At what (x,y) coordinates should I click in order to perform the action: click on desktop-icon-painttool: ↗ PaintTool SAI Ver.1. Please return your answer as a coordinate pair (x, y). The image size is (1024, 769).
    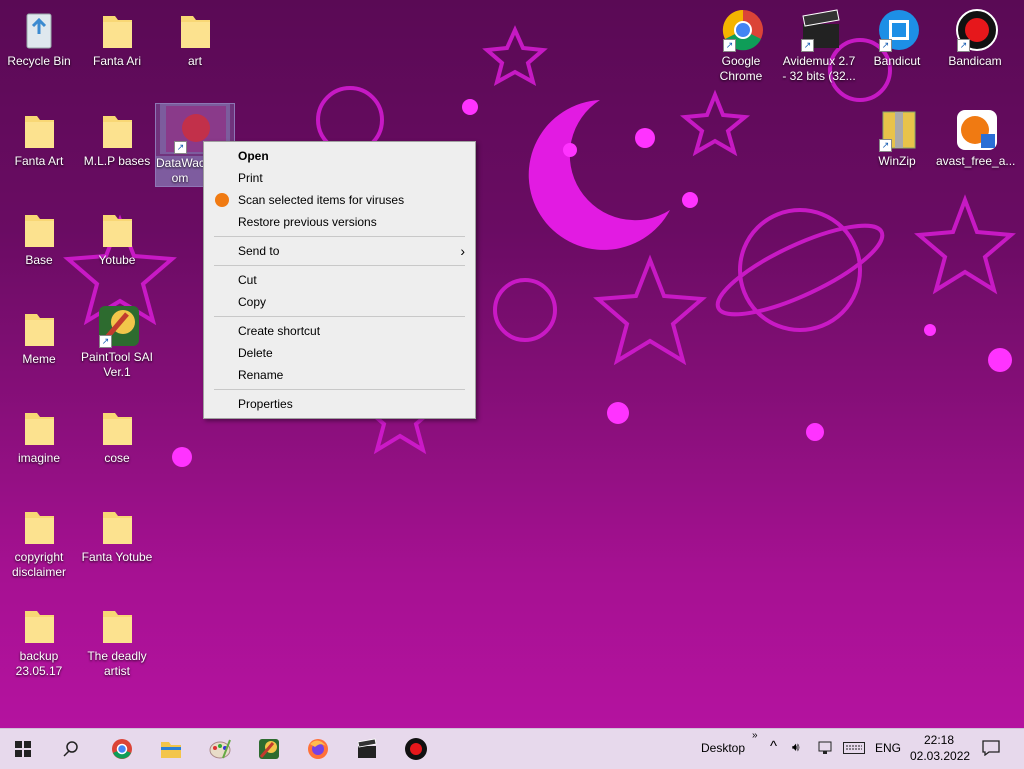
    Looking at the image, I should click on (117, 342).